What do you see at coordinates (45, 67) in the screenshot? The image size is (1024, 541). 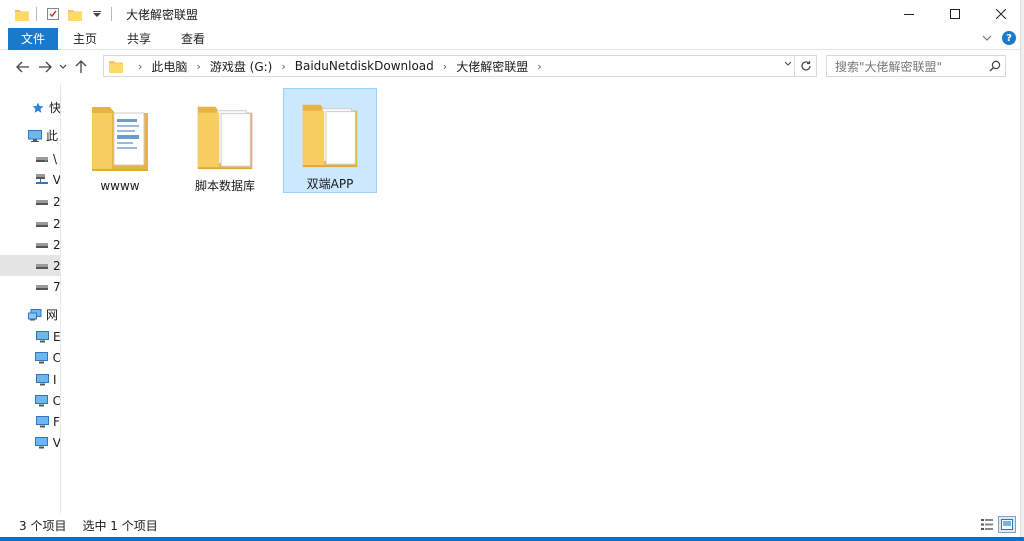 I see `forward-button` at bounding box center [45, 67].